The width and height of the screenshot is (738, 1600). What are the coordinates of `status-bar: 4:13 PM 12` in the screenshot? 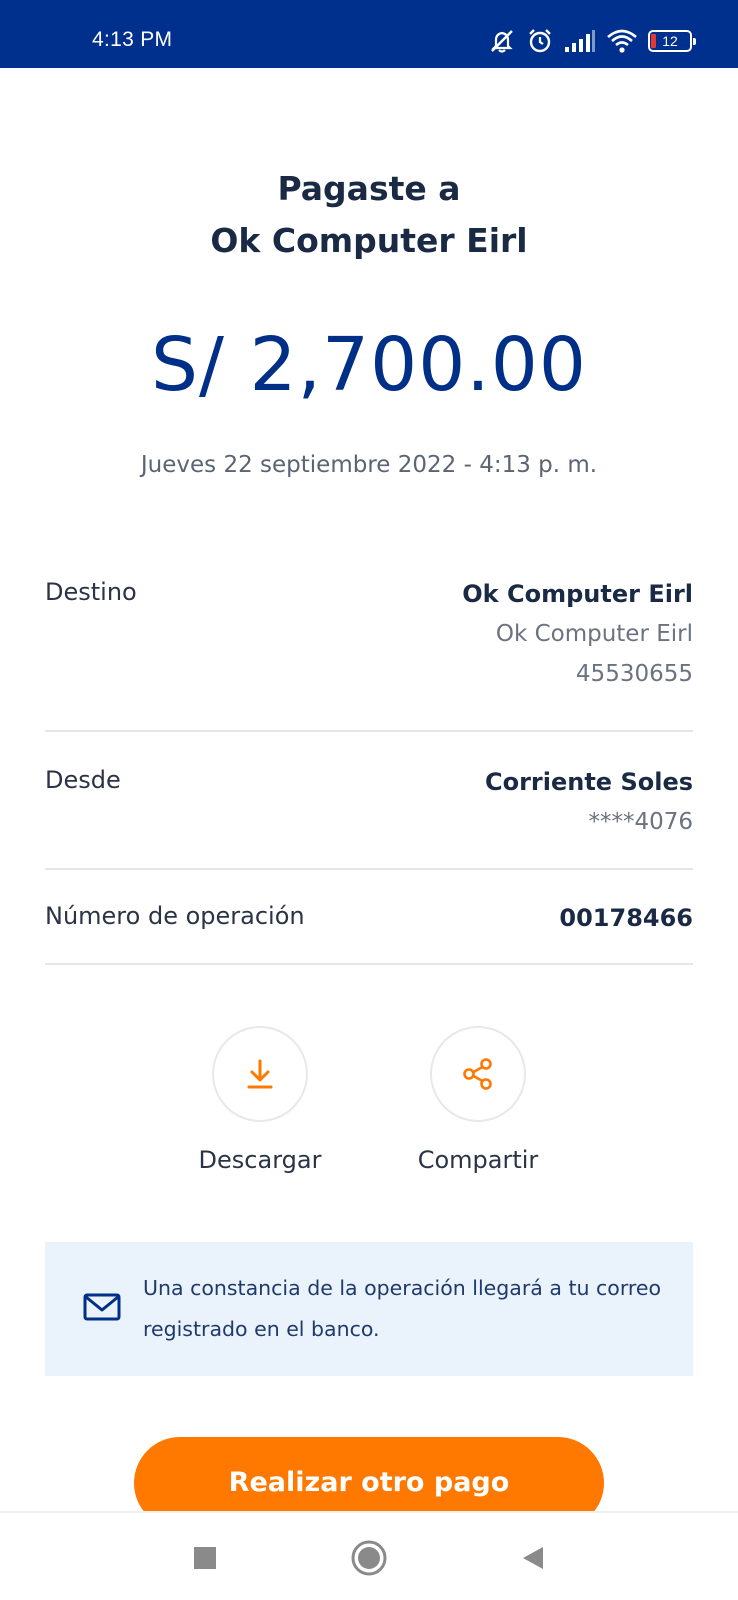 It's located at (369, 34).